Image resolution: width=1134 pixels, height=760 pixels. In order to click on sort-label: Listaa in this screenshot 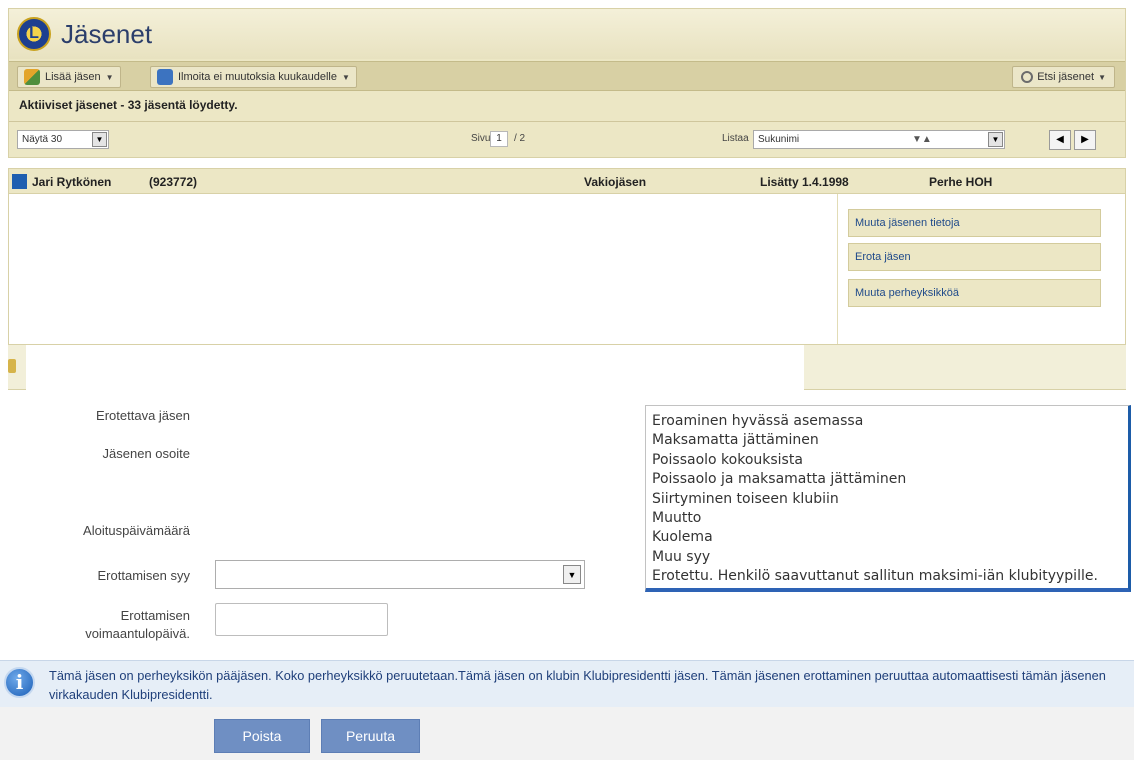, I will do `click(735, 138)`.